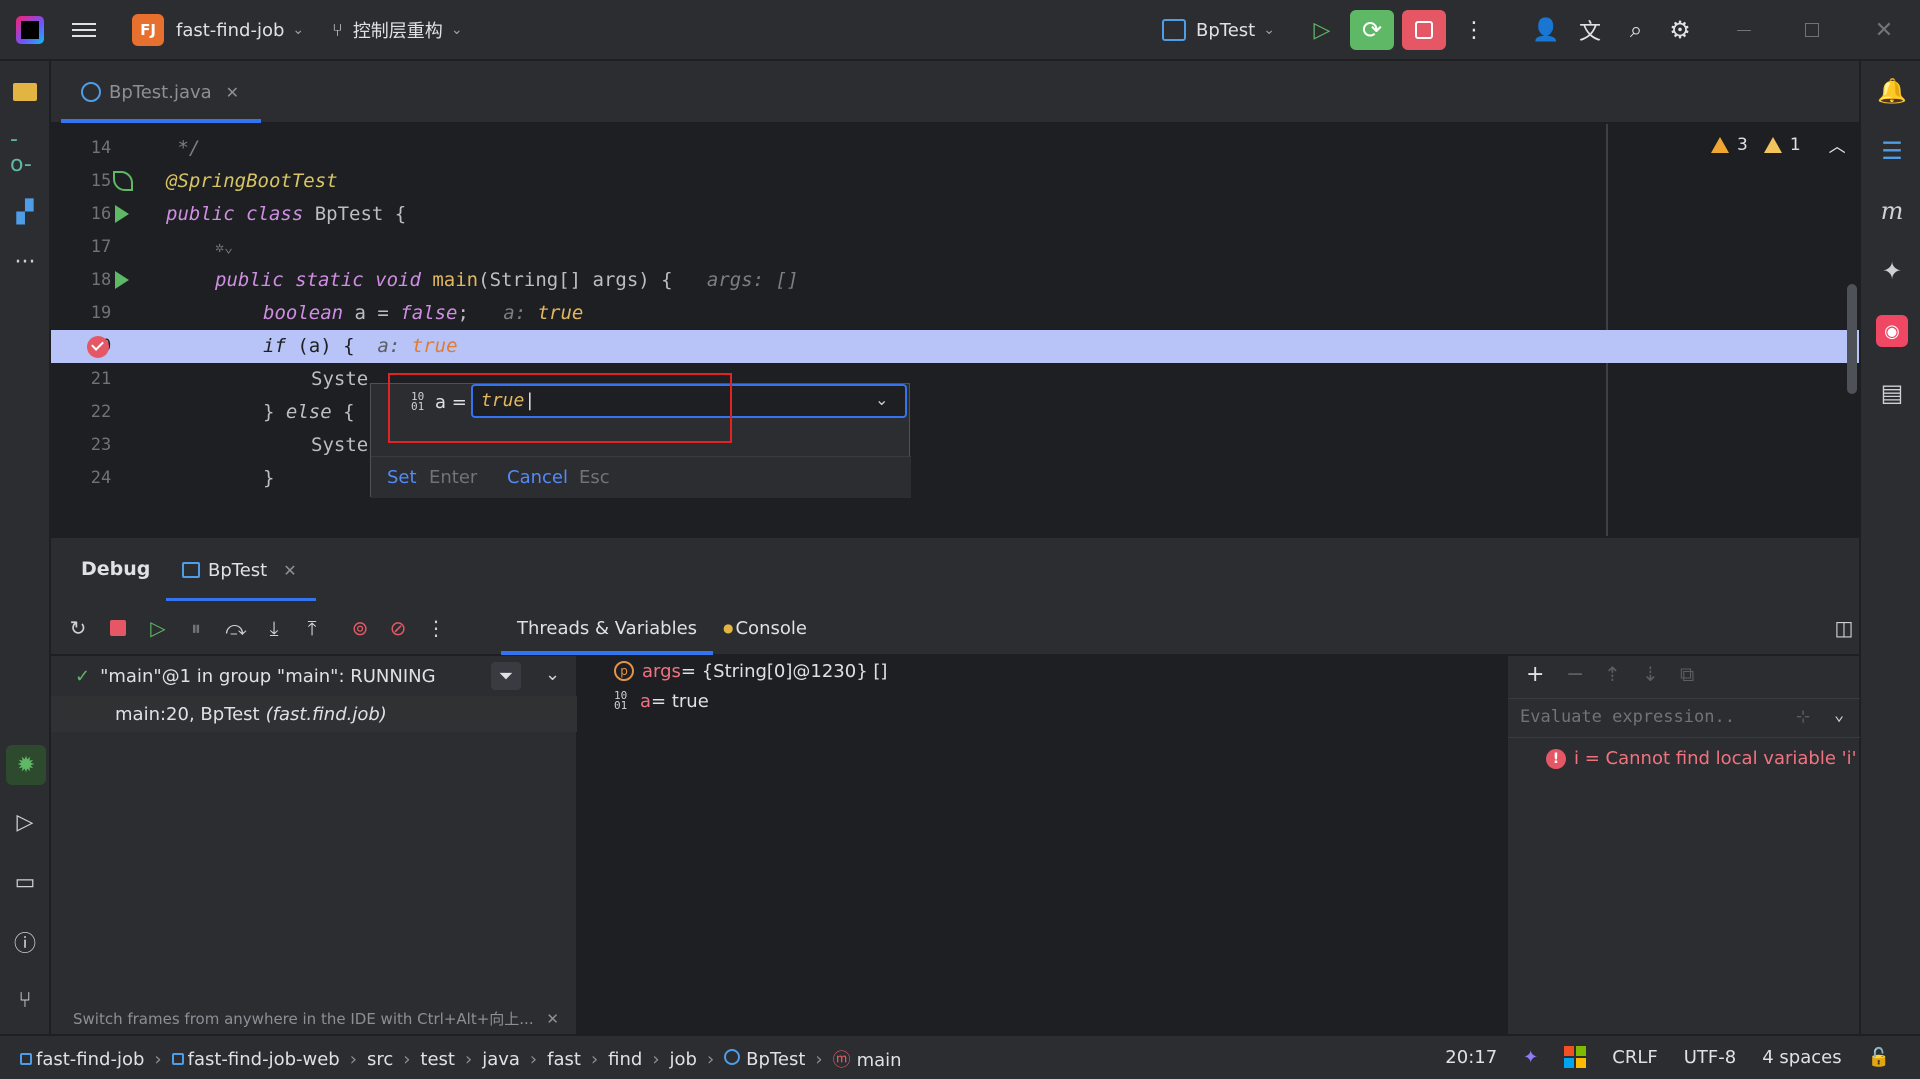 The height and width of the screenshot is (1079, 1920). I want to click on breadcrumb-item: find, so click(625, 1059).